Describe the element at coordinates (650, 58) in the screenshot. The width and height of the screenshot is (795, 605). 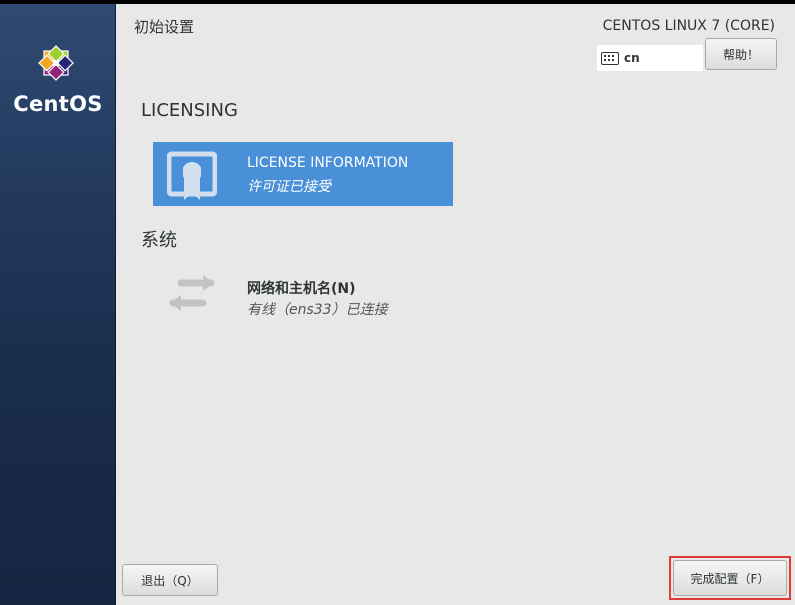
I see `keyboard-layout-indicator: cn` at that location.